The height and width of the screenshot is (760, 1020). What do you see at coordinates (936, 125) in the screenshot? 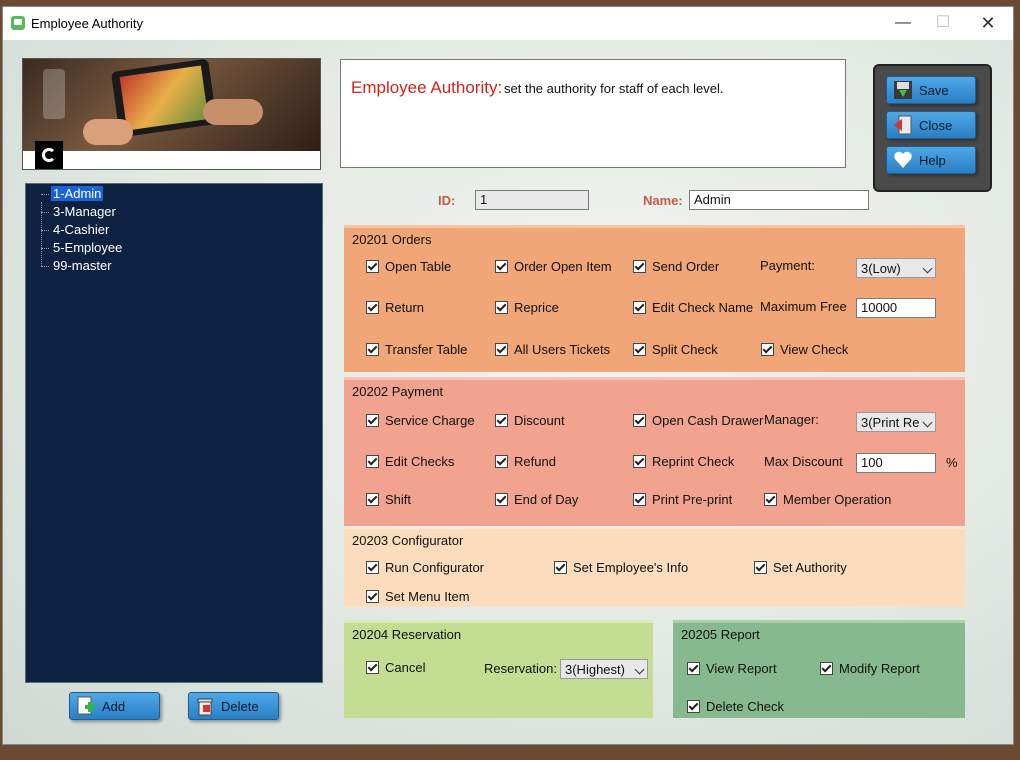
I see `close-label: Close` at bounding box center [936, 125].